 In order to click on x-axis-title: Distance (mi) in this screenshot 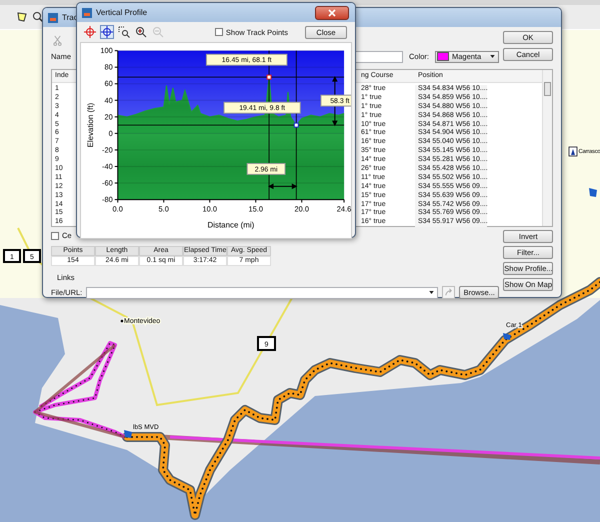, I will do `click(231, 224)`.